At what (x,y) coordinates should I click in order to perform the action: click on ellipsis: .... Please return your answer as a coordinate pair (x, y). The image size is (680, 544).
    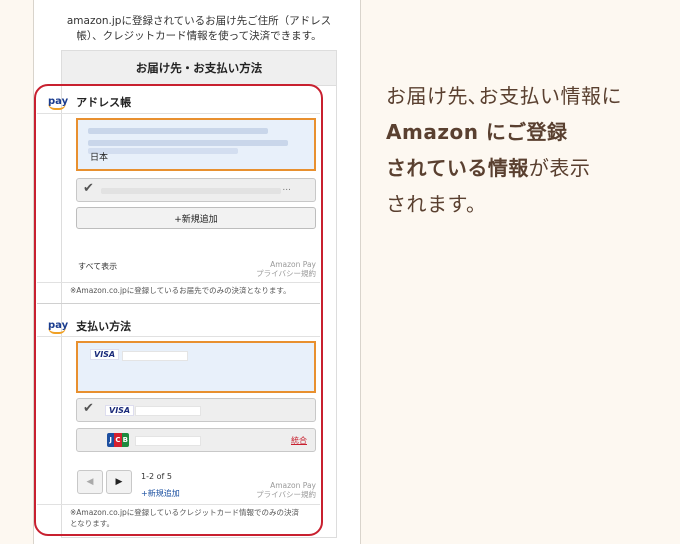
    Looking at the image, I should click on (286, 188).